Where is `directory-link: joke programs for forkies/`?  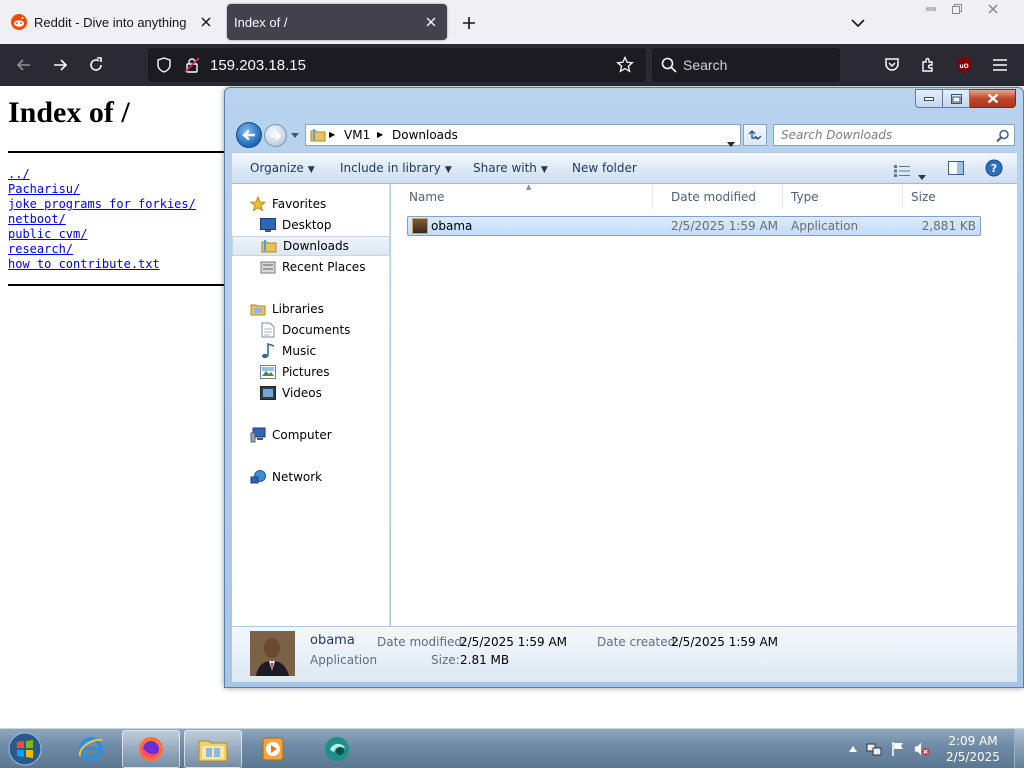
directory-link: joke programs for forkies/ is located at coordinates (102, 204).